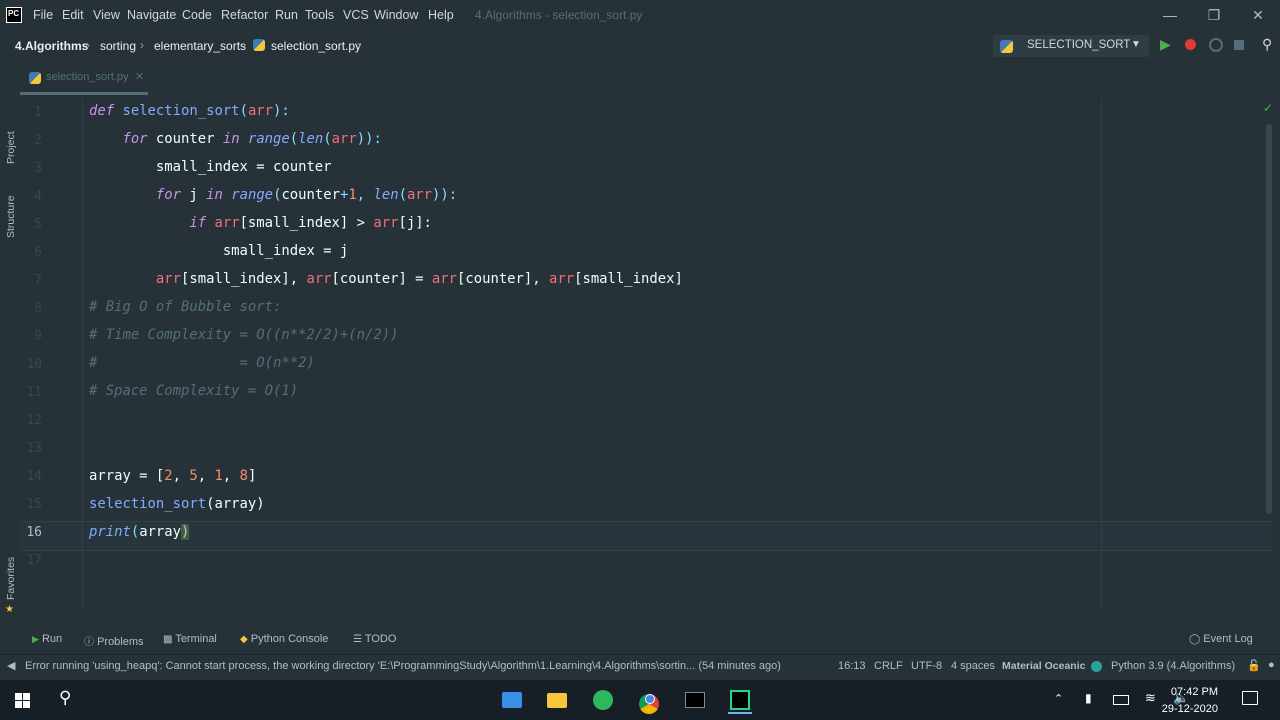  I want to click on chevron-up-icon: ⌃, so click(1058, 698).